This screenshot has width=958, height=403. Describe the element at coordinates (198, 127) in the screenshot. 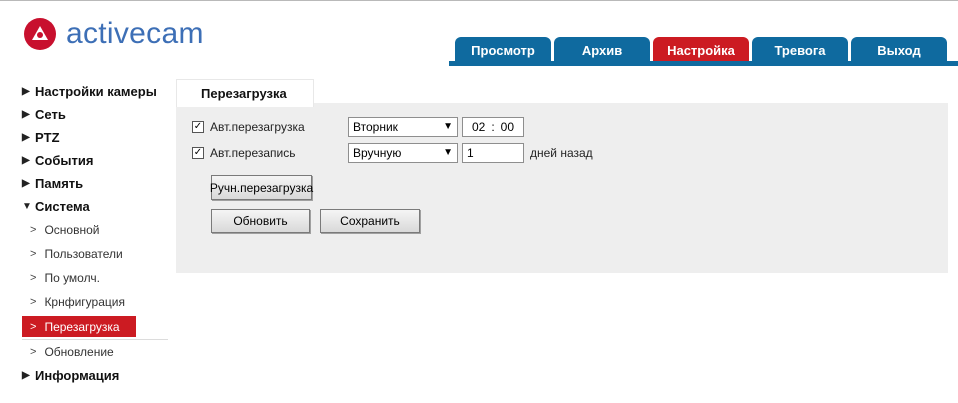

I see `auto-reboot-checkbox: ✓` at that location.